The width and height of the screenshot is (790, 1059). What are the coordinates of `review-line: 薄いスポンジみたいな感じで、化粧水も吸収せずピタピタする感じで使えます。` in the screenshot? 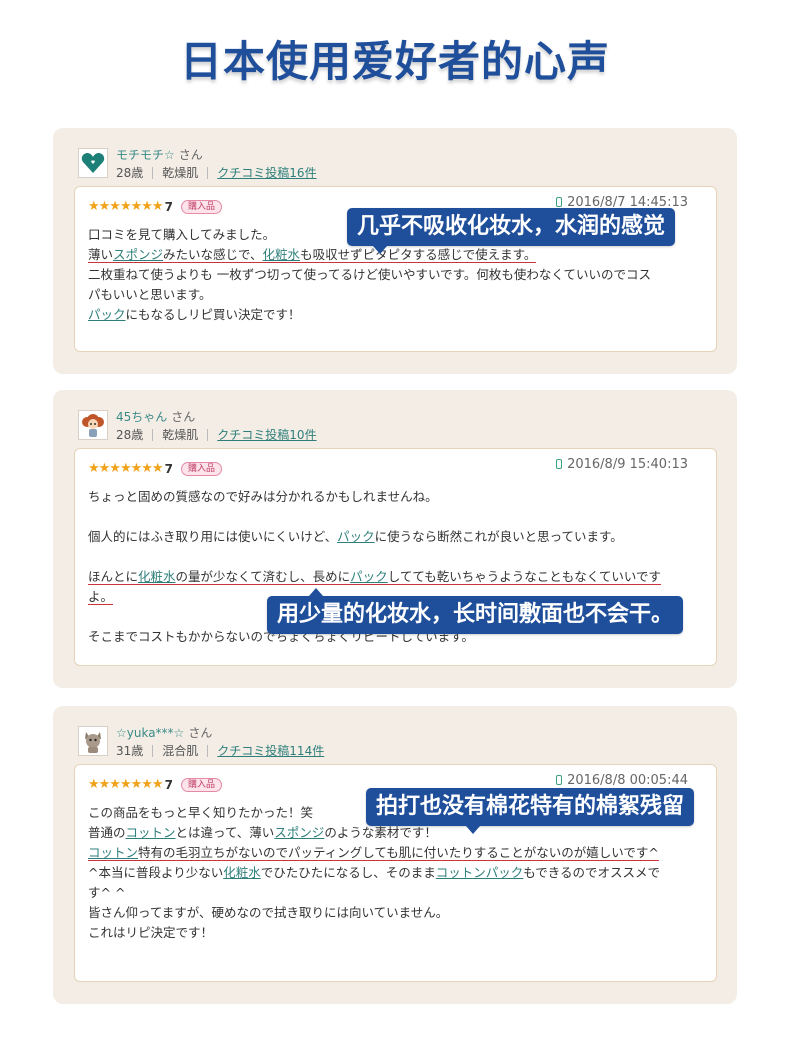 It's located at (388, 255).